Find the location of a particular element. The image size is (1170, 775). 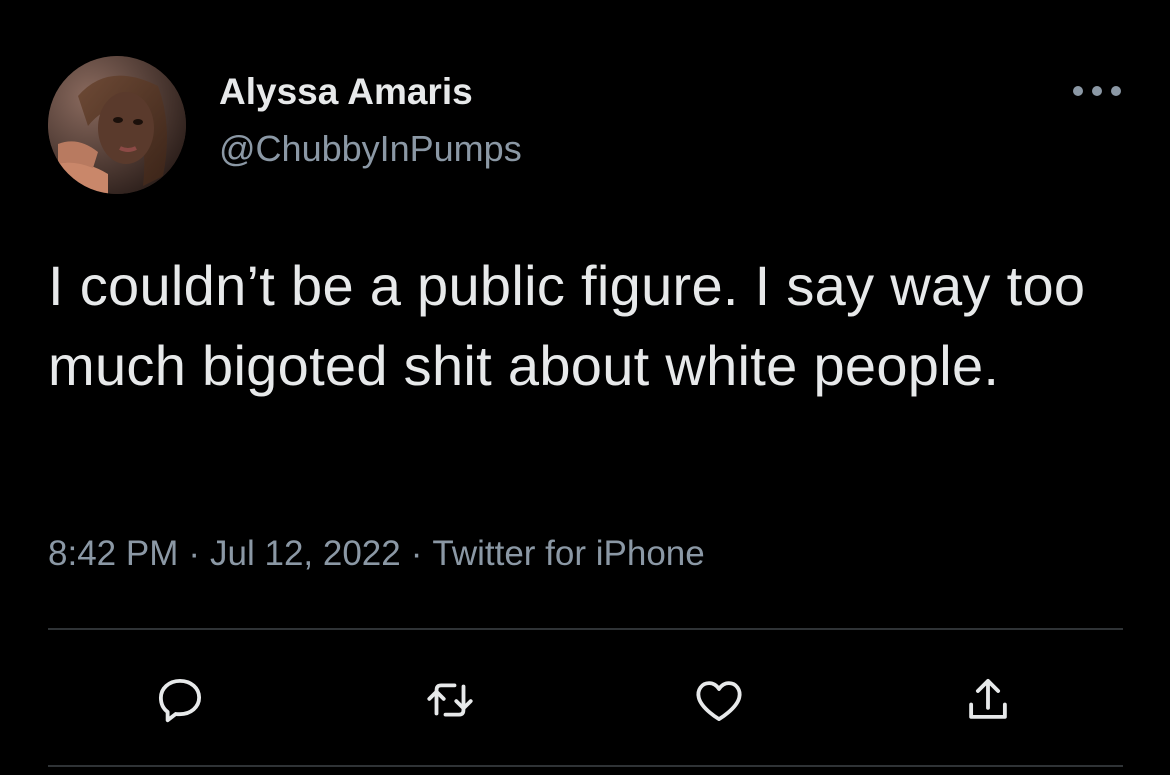

author-display-name: Alyssa Amaris is located at coordinates (346, 92).